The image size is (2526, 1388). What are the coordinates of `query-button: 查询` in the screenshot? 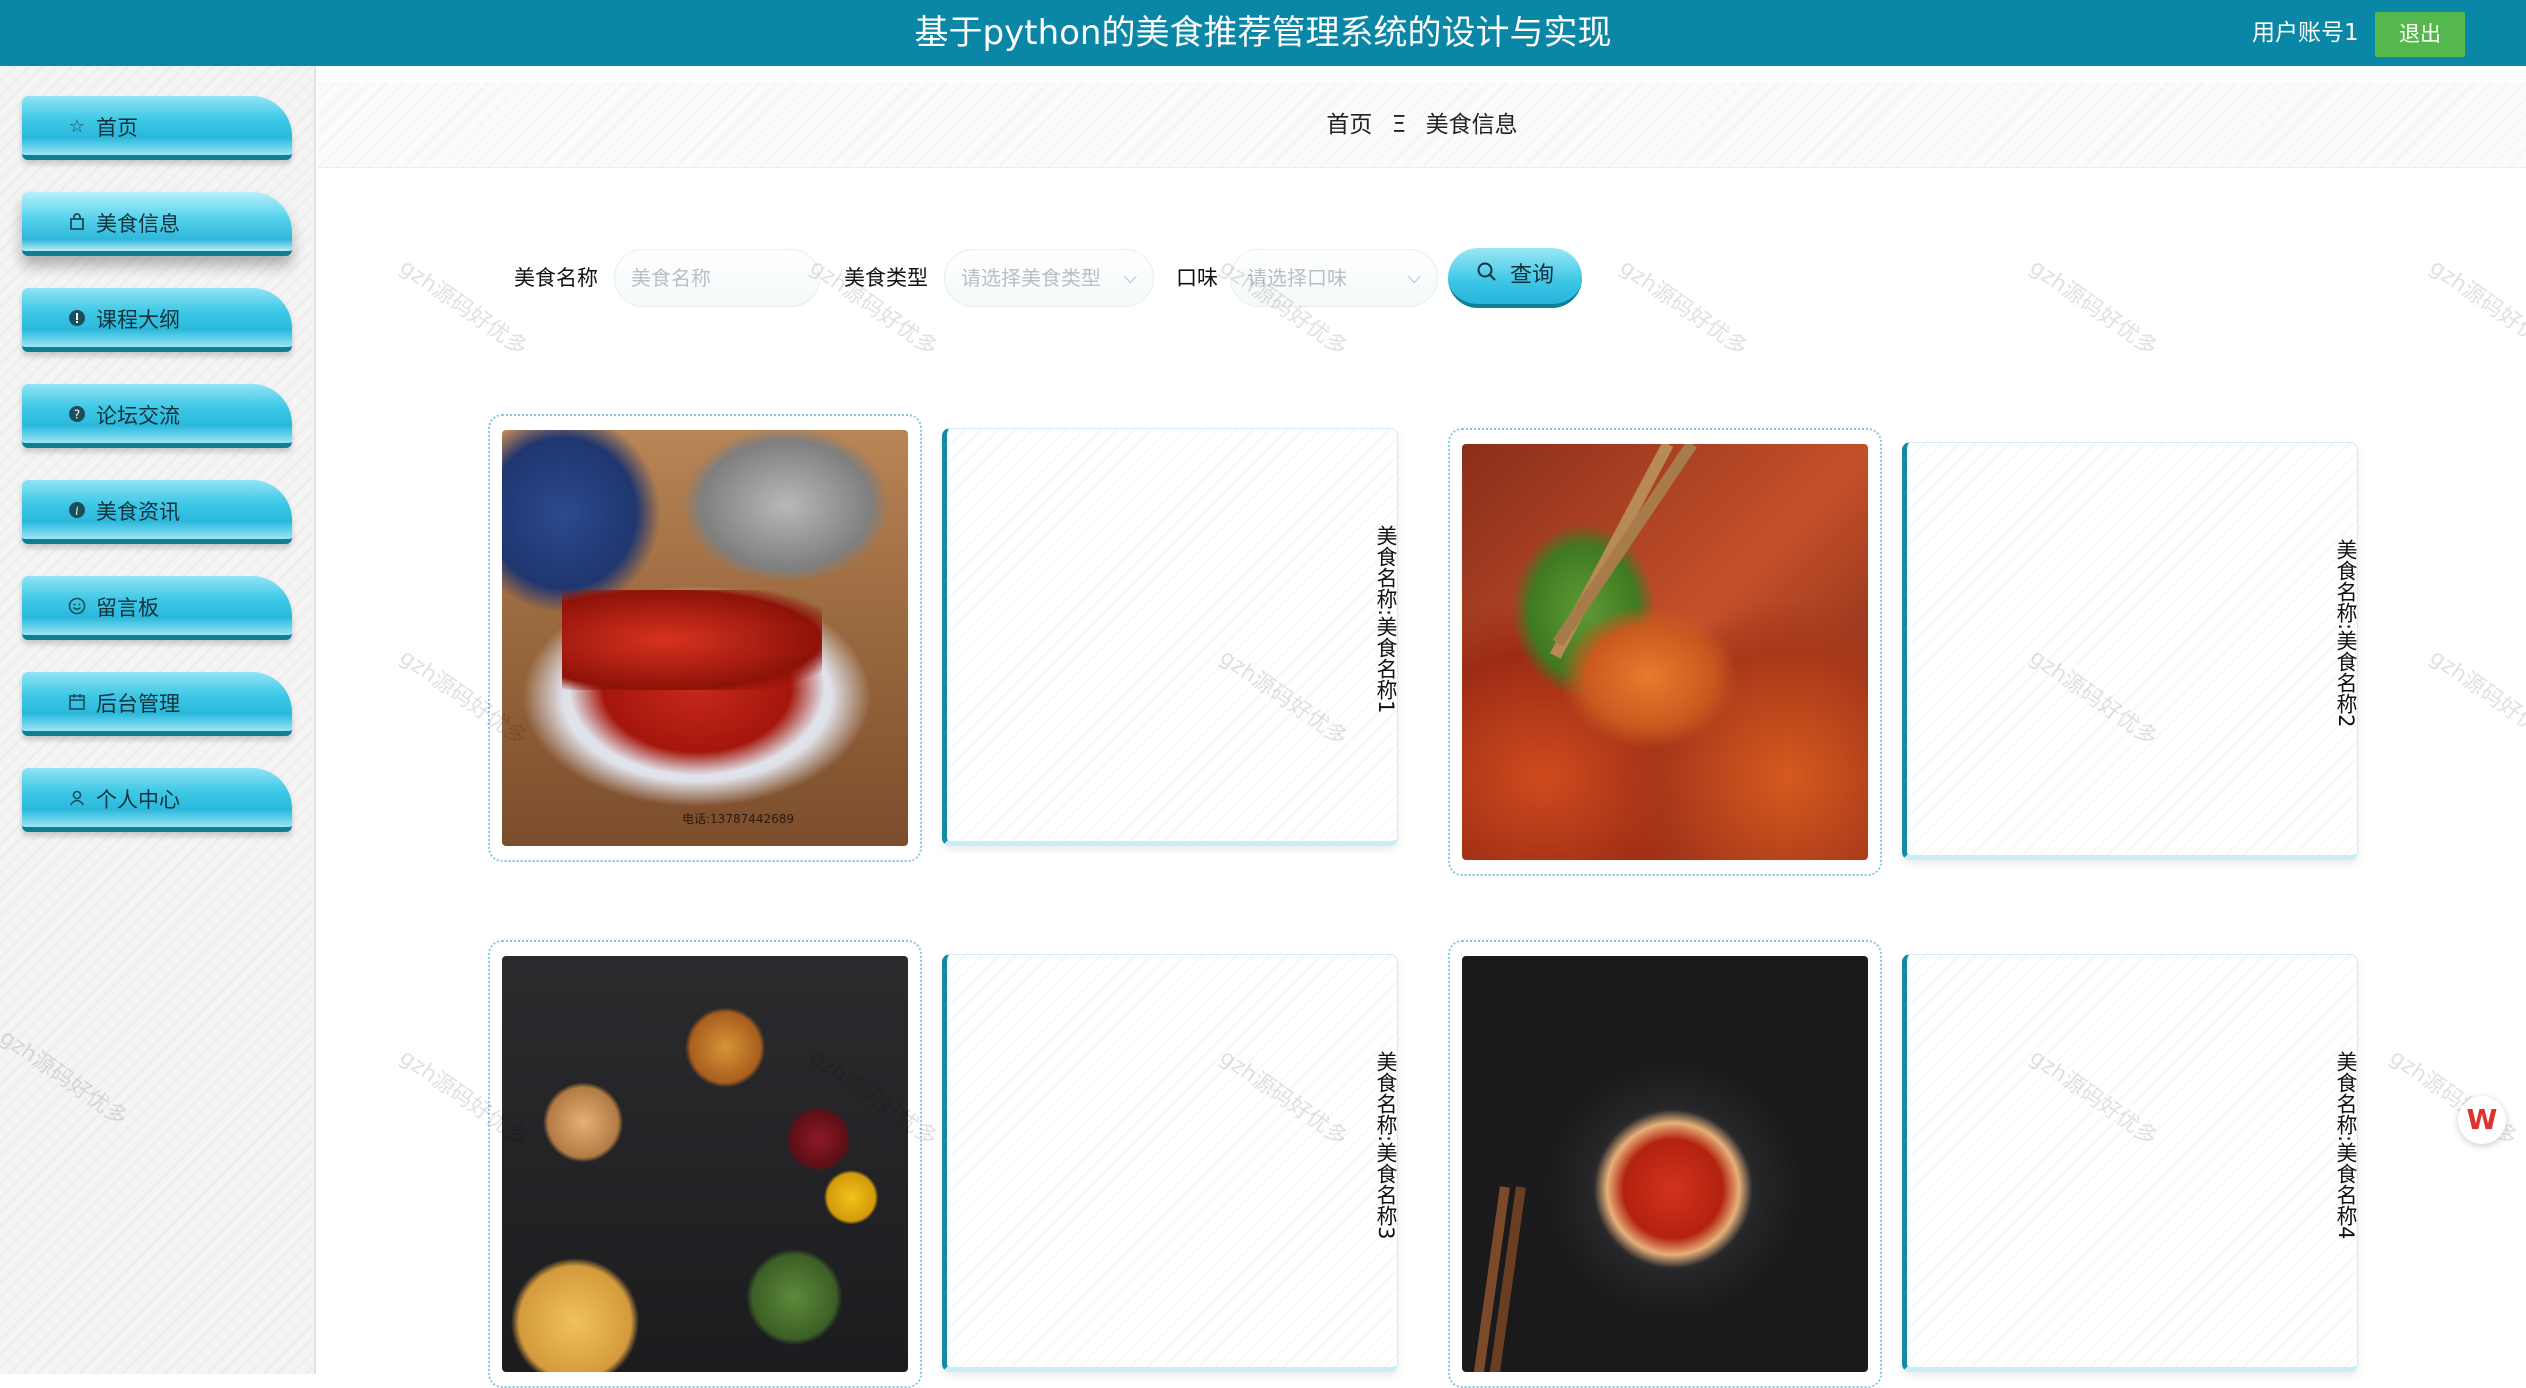 It's located at (1515, 278).